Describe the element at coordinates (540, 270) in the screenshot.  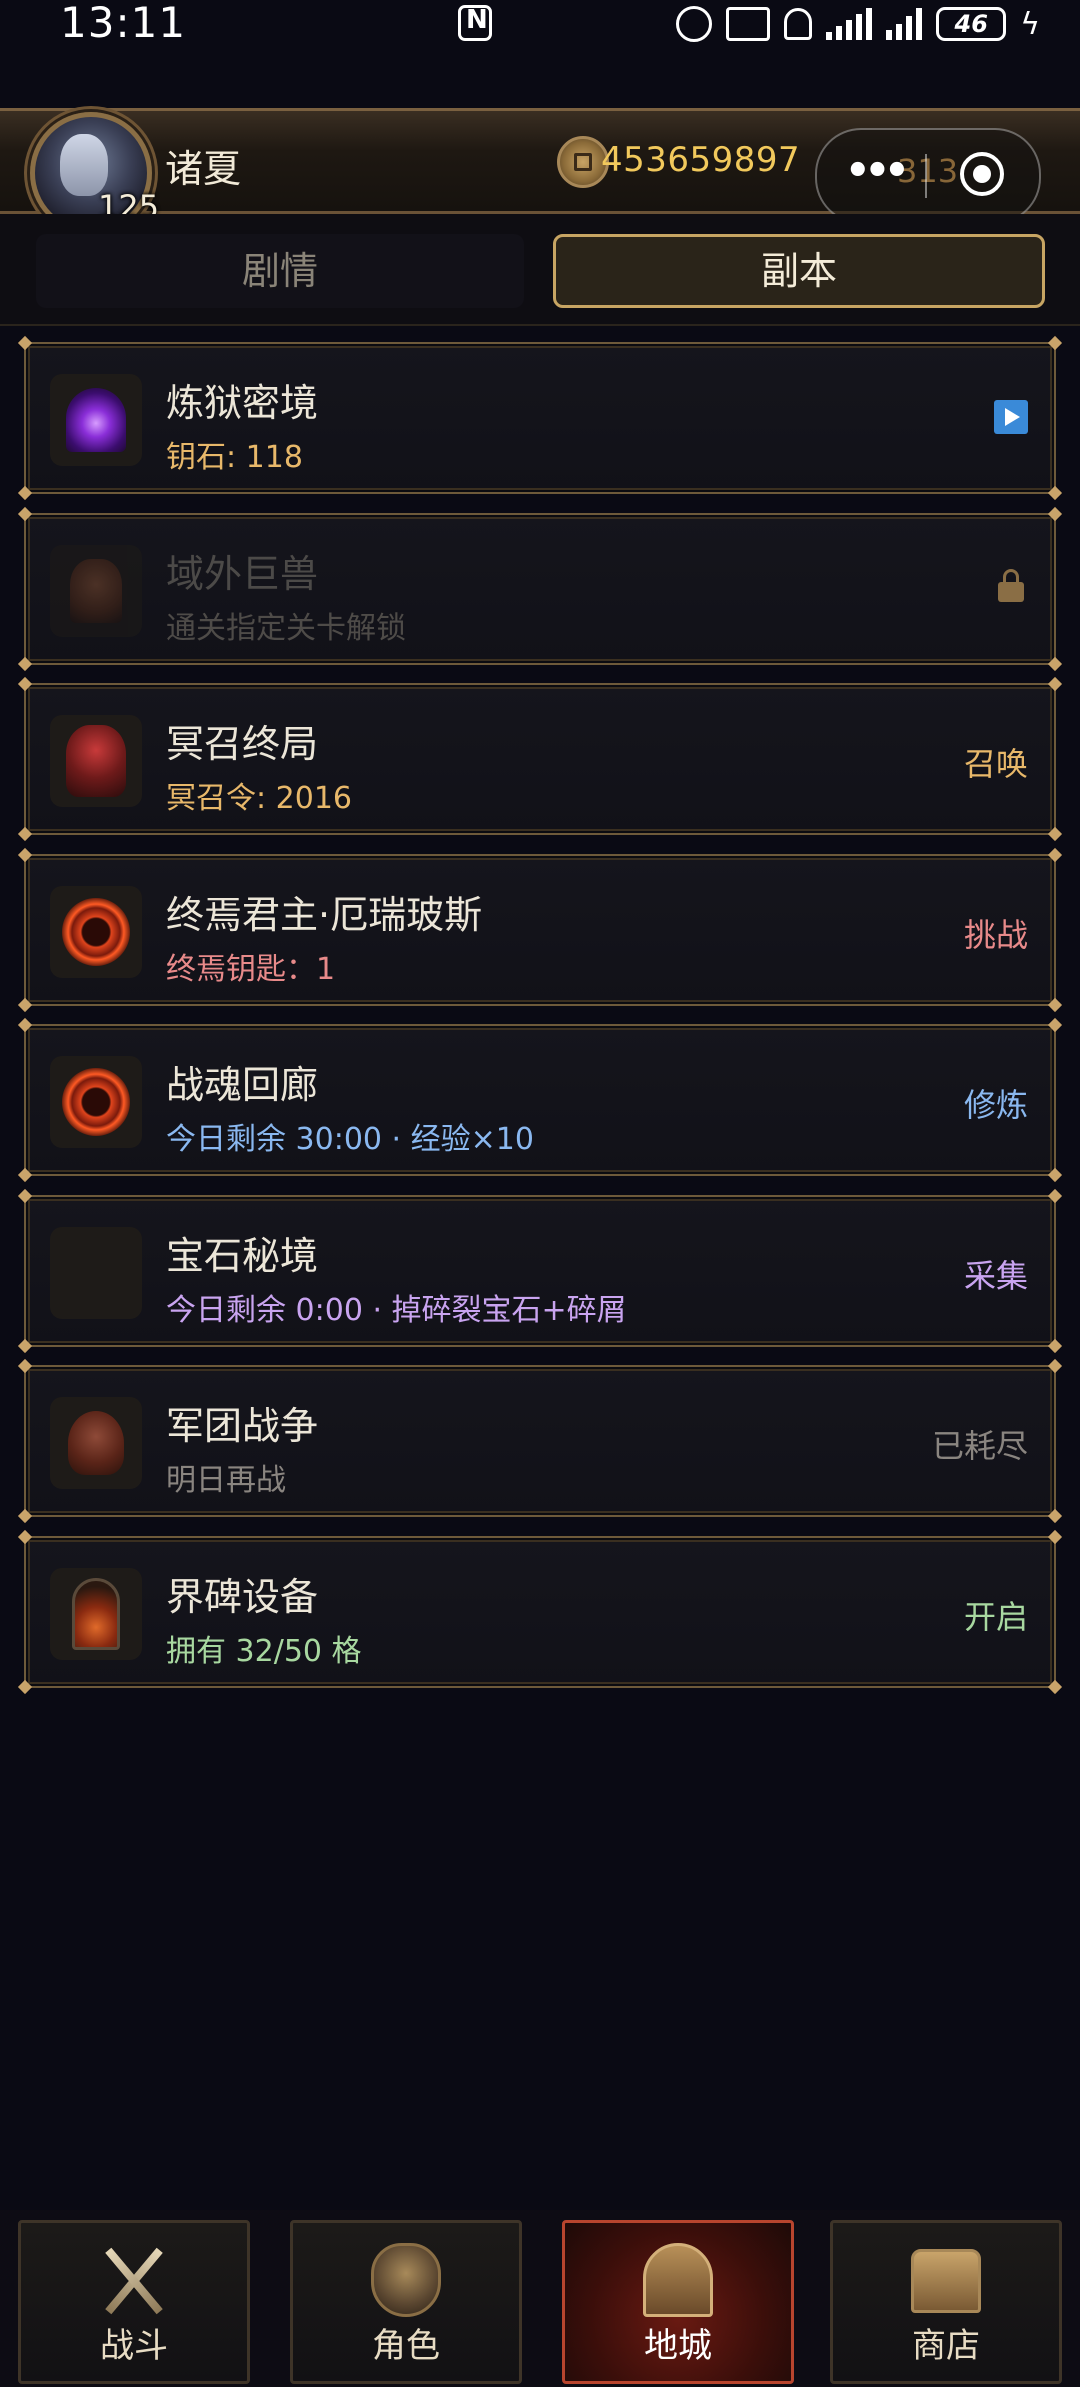
I see `tab-bar: 剧情 副本` at that location.